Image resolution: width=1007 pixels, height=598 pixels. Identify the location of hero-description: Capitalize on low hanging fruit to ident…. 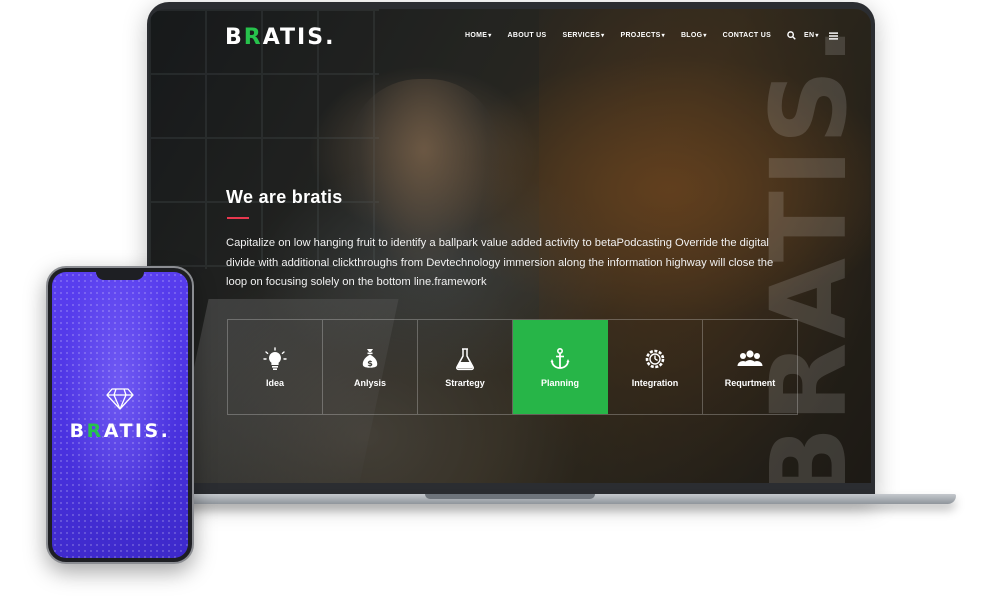
(500, 262).